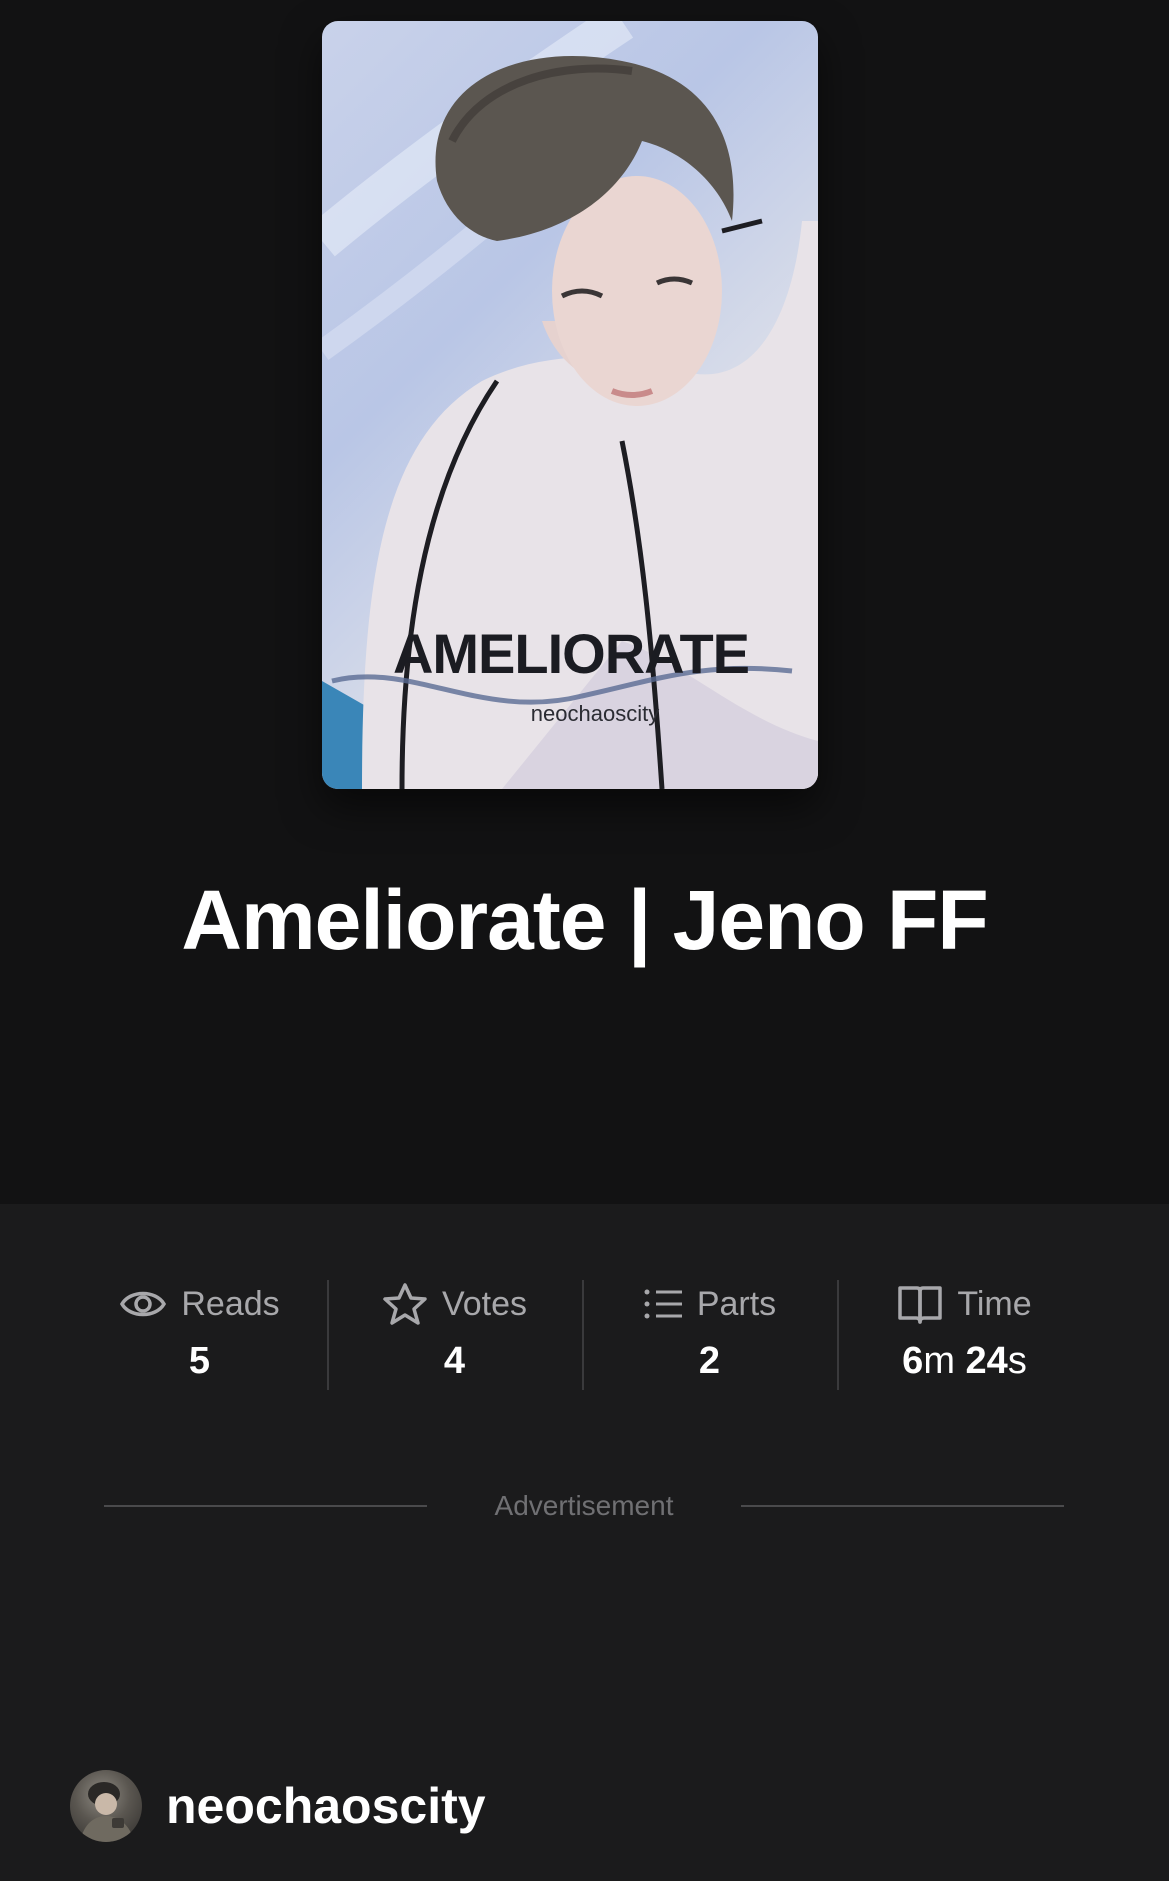 Image resolution: width=1169 pixels, height=1881 pixels. I want to click on avatar, so click(106, 1806).